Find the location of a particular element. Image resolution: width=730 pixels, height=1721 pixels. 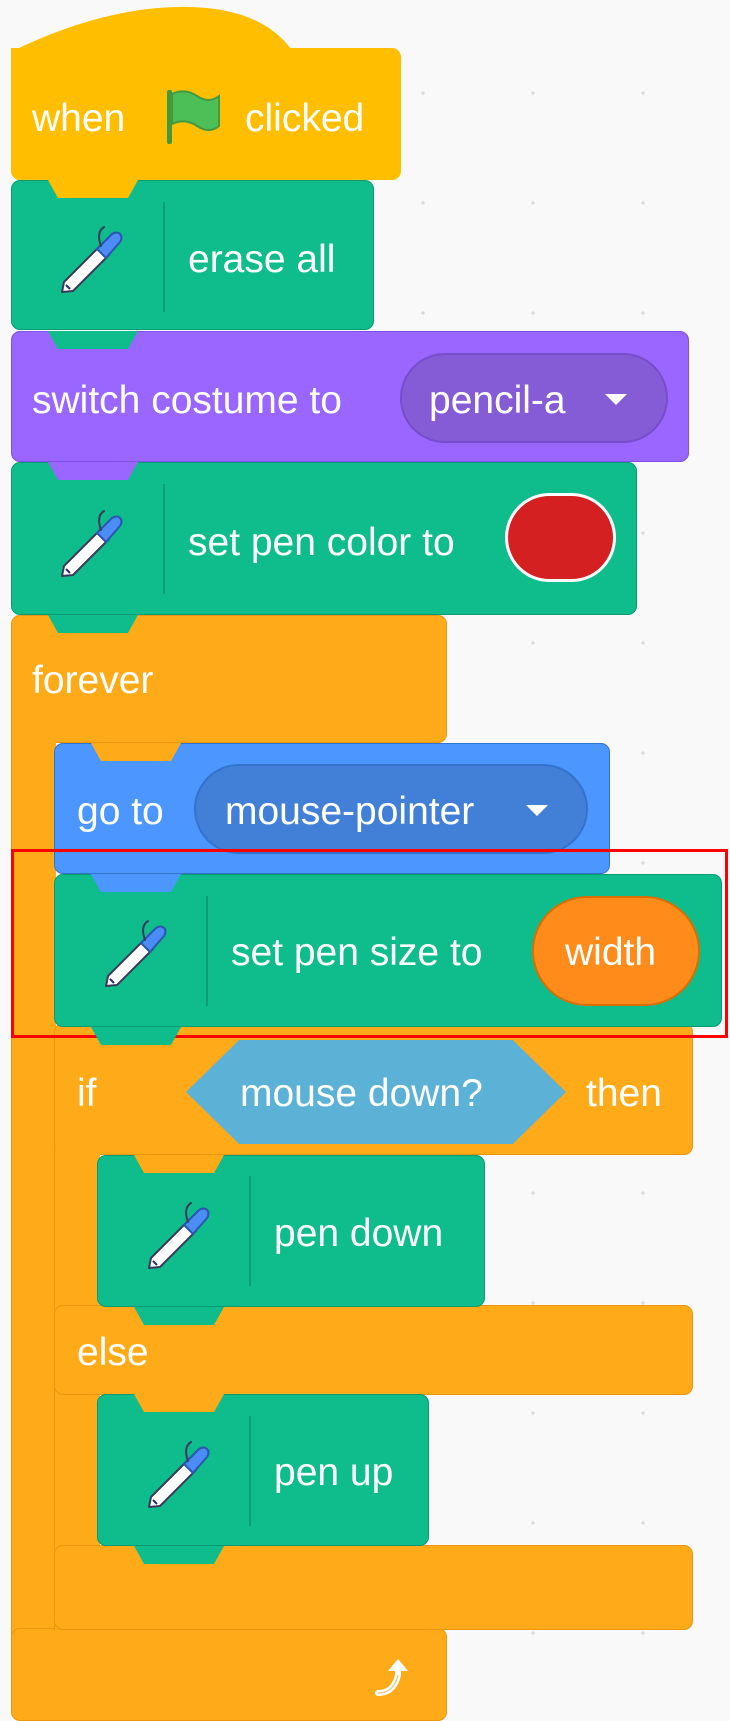

go-to-target-dropdown is located at coordinates (391, 809).